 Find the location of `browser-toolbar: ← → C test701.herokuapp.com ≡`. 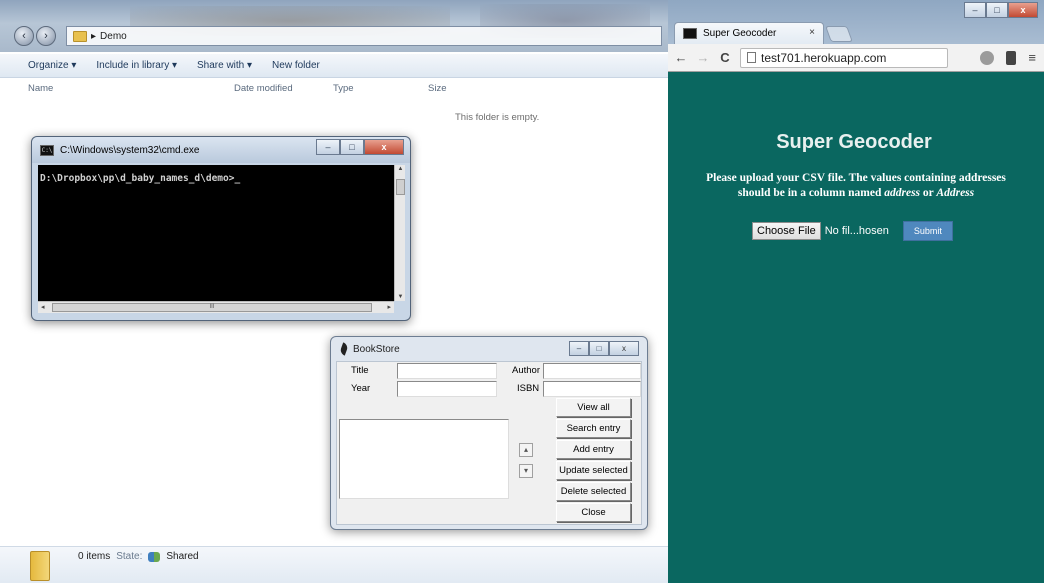

browser-toolbar: ← → C test701.herokuapp.com ≡ is located at coordinates (856, 58).